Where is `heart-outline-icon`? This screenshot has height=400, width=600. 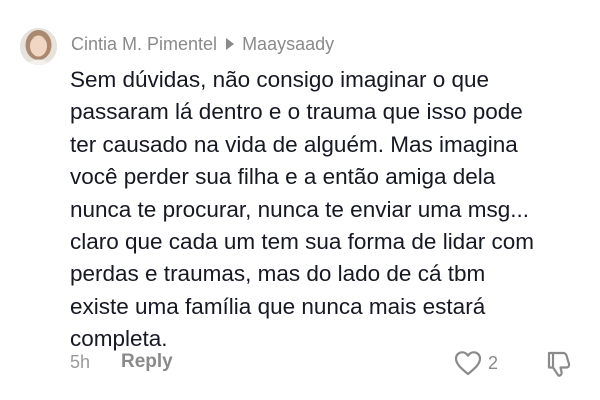
heart-outline-icon is located at coordinates (468, 363).